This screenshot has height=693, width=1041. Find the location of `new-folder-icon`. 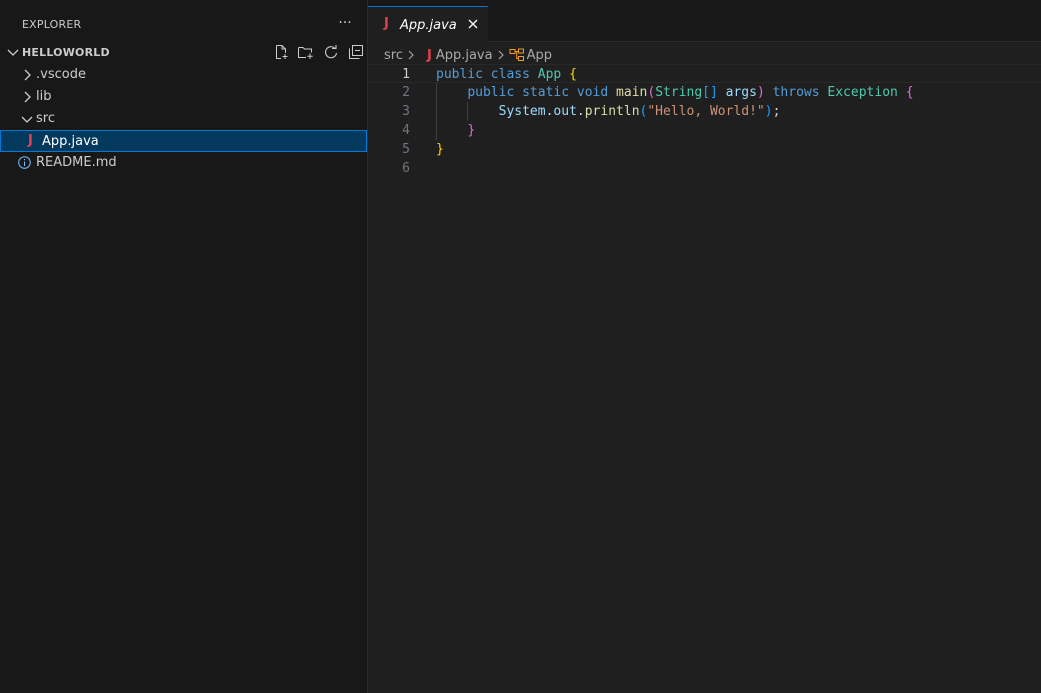

new-folder-icon is located at coordinates (305, 52).